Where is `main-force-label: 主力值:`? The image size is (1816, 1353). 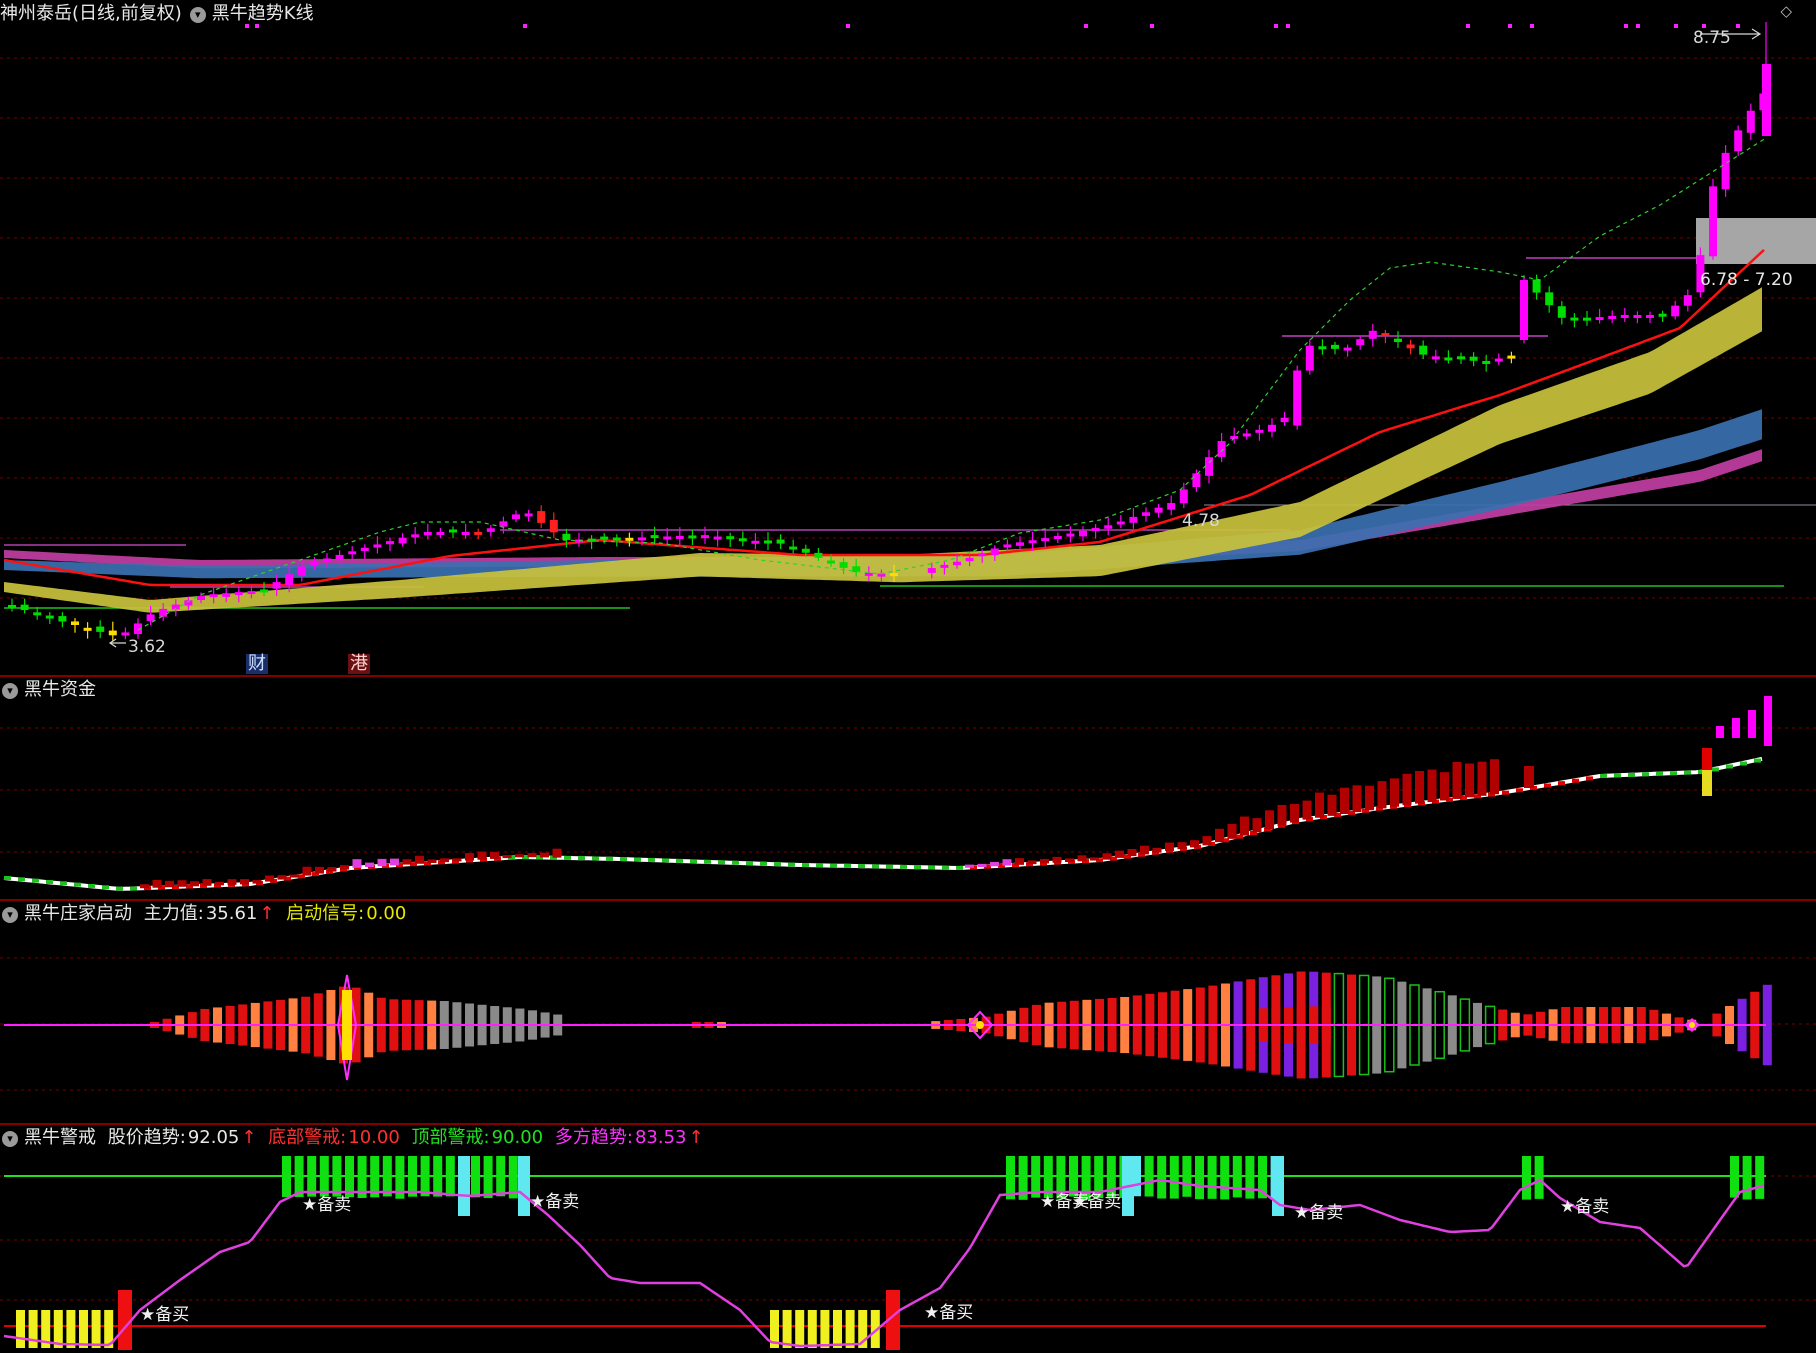 main-force-label: 主力值: is located at coordinates (173, 913).